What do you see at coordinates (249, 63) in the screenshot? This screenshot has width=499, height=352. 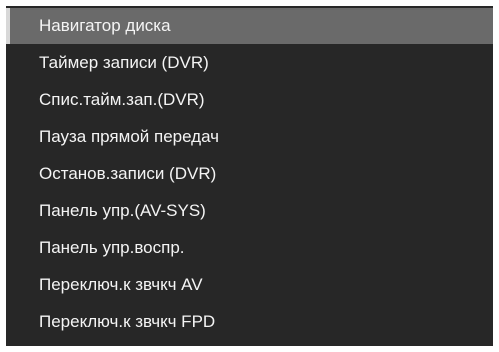 I see `menu-item-recording-timer: Таймер записи (DVR)` at bounding box center [249, 63].